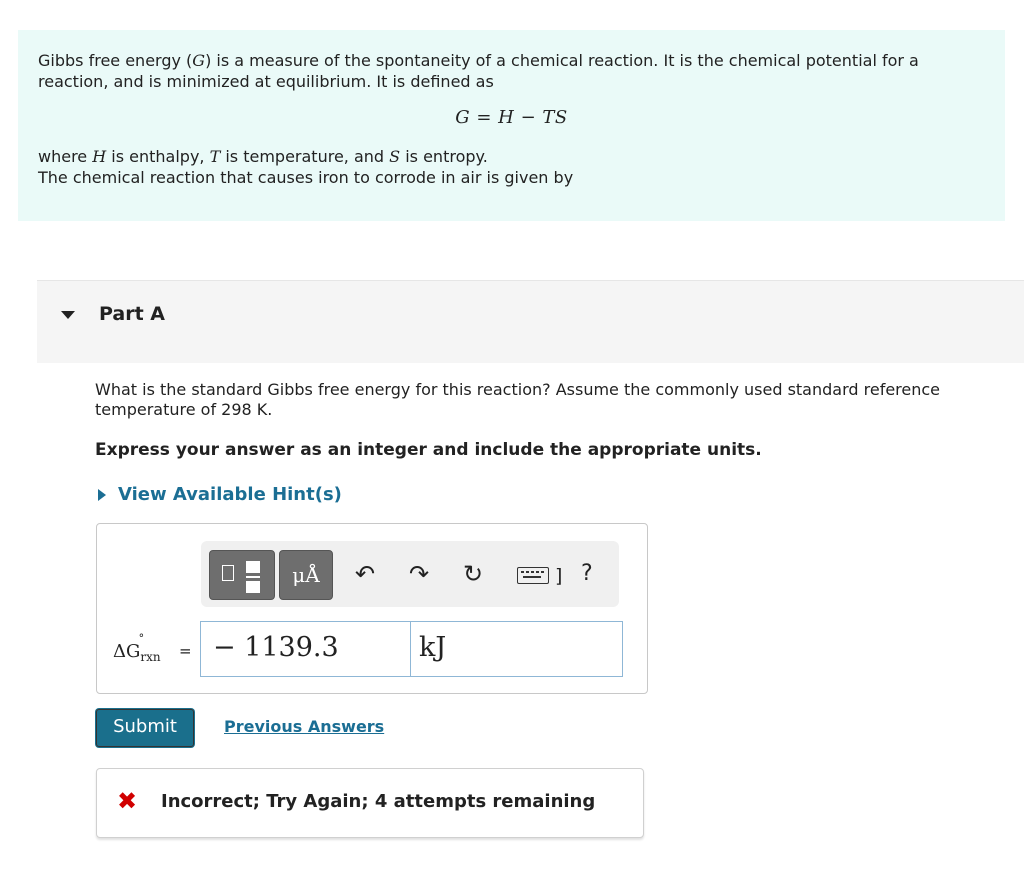 The height and width of the screenshot is (873, 1024). I want to click on answer-box: μÅ ↶ ↷ ↻ ] ? ΔGrxn° = − 1139.3 kJ, so click(372, 608).